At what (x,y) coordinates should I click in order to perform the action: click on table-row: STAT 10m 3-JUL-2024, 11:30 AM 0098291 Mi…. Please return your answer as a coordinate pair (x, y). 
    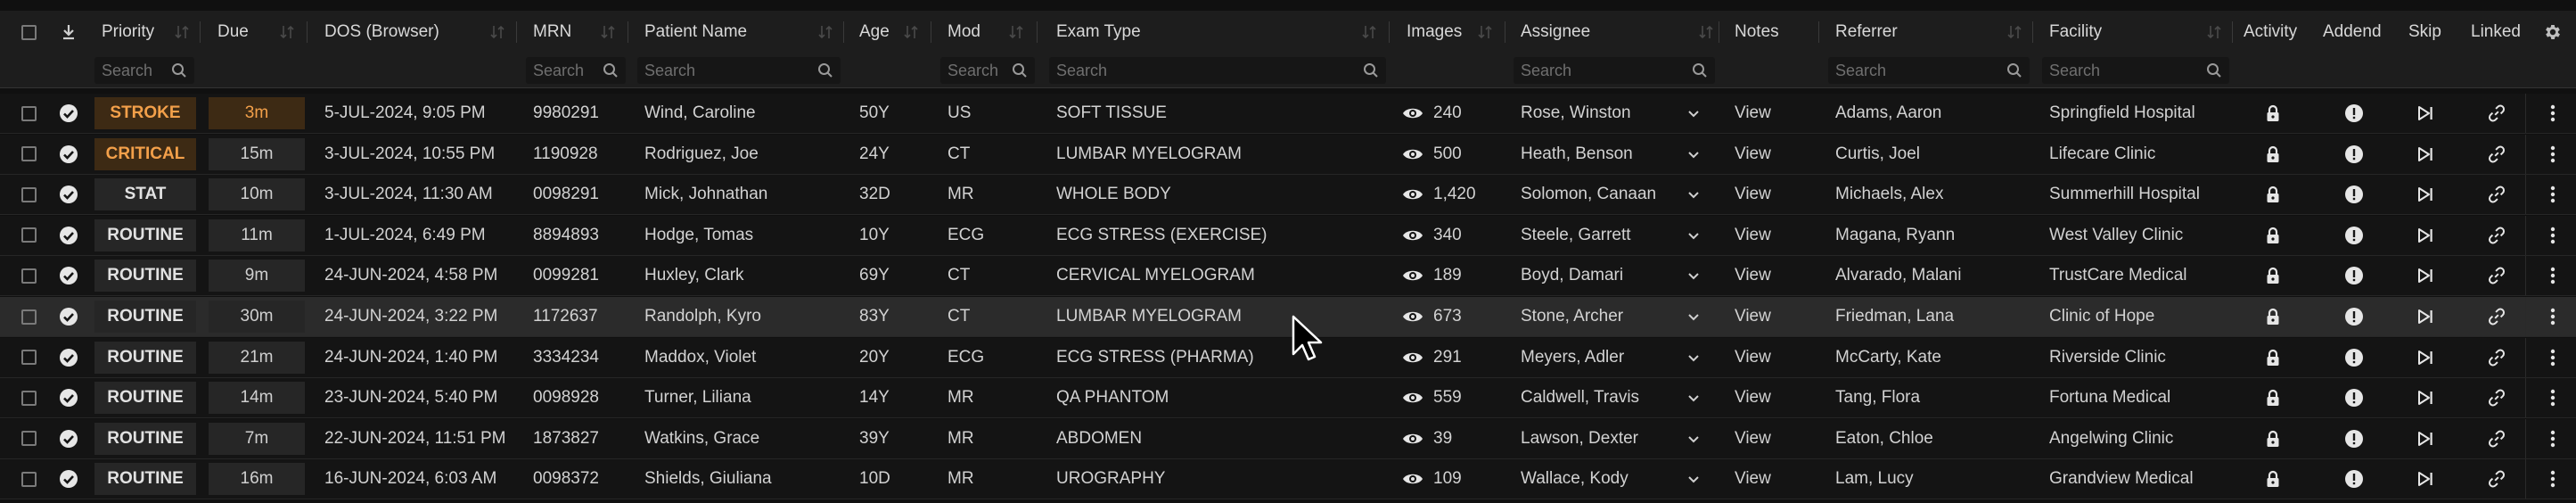
    Looking at the image, I should click on (1288, 195).